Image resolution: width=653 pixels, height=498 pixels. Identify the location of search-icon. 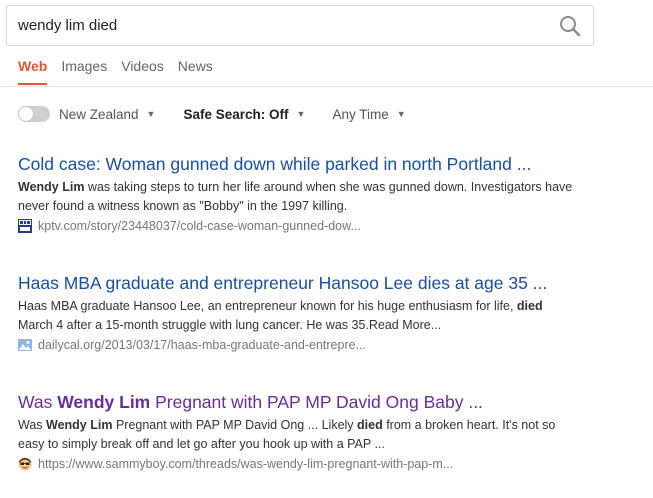
(570, 26).